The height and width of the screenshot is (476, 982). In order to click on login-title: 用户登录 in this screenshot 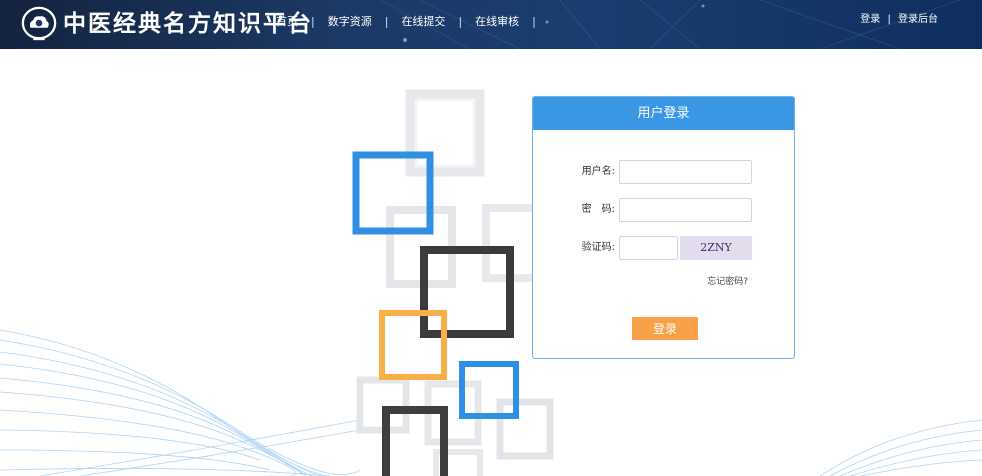, I will do `click(663, 113)`.